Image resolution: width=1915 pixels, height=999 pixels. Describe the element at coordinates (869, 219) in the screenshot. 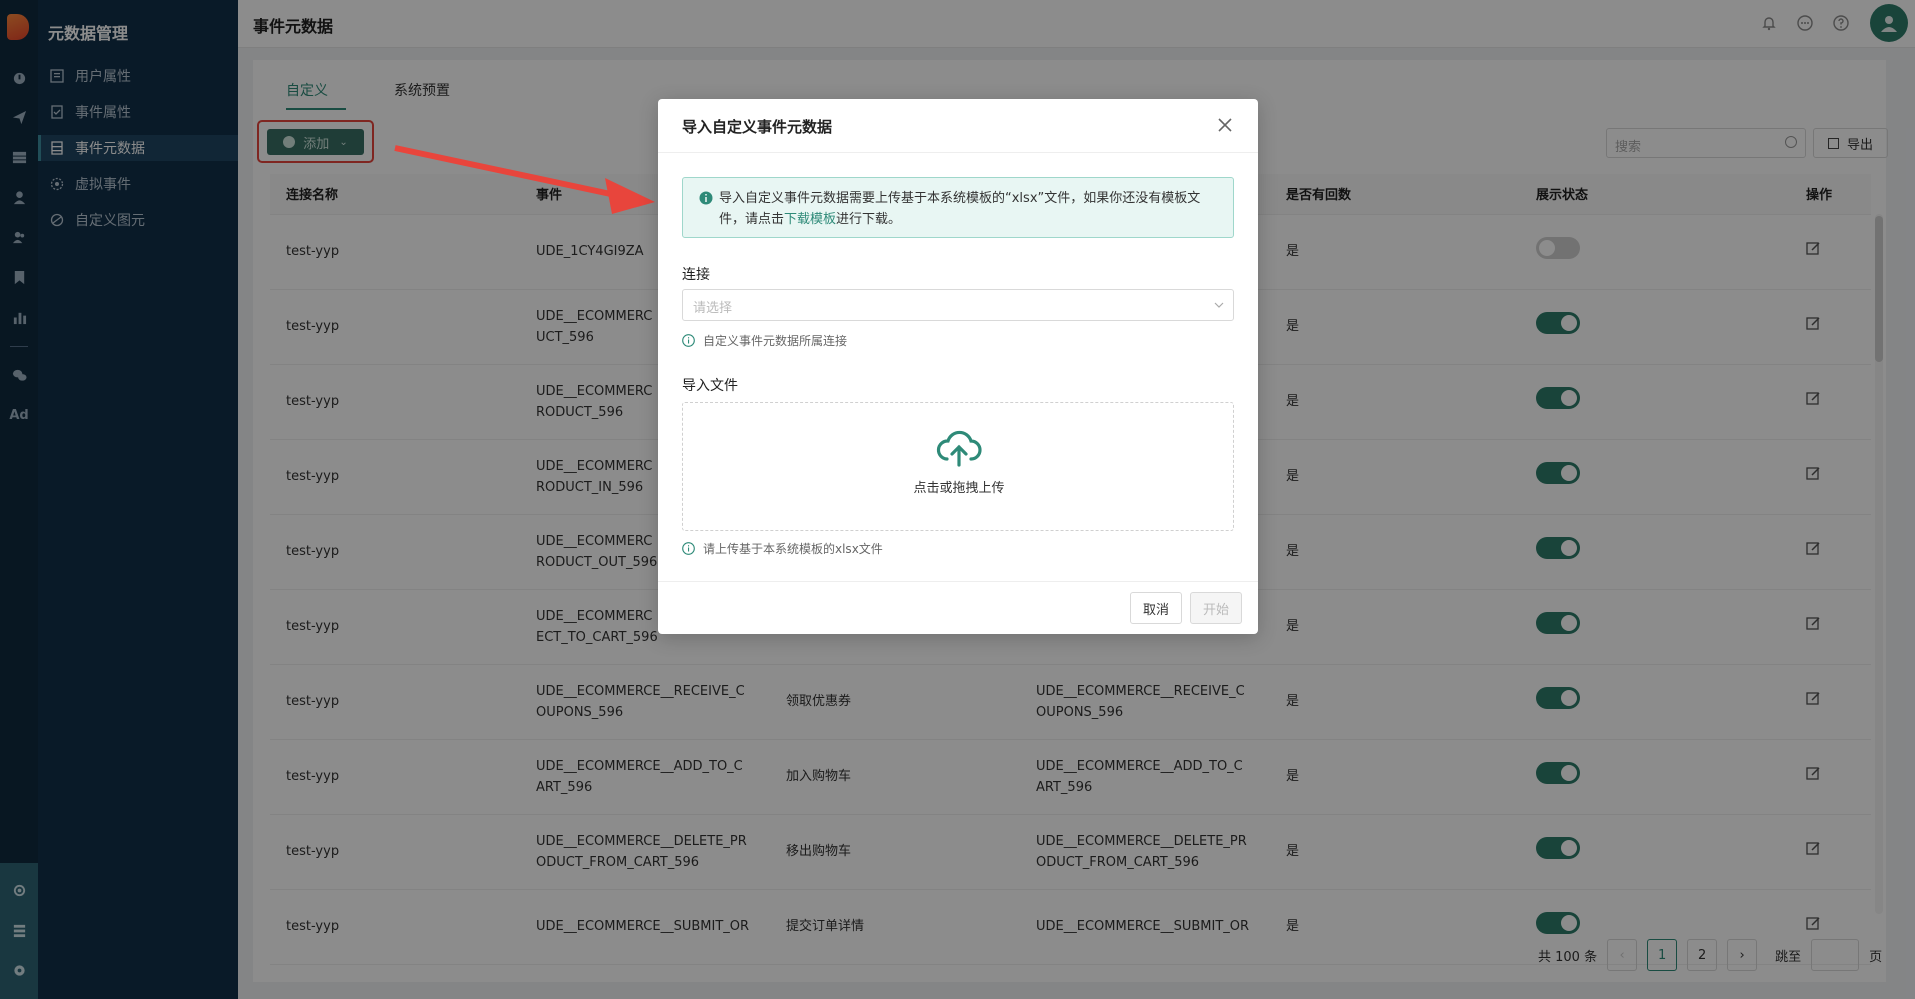

I see `alert-tail: 进行下载。` at that location.